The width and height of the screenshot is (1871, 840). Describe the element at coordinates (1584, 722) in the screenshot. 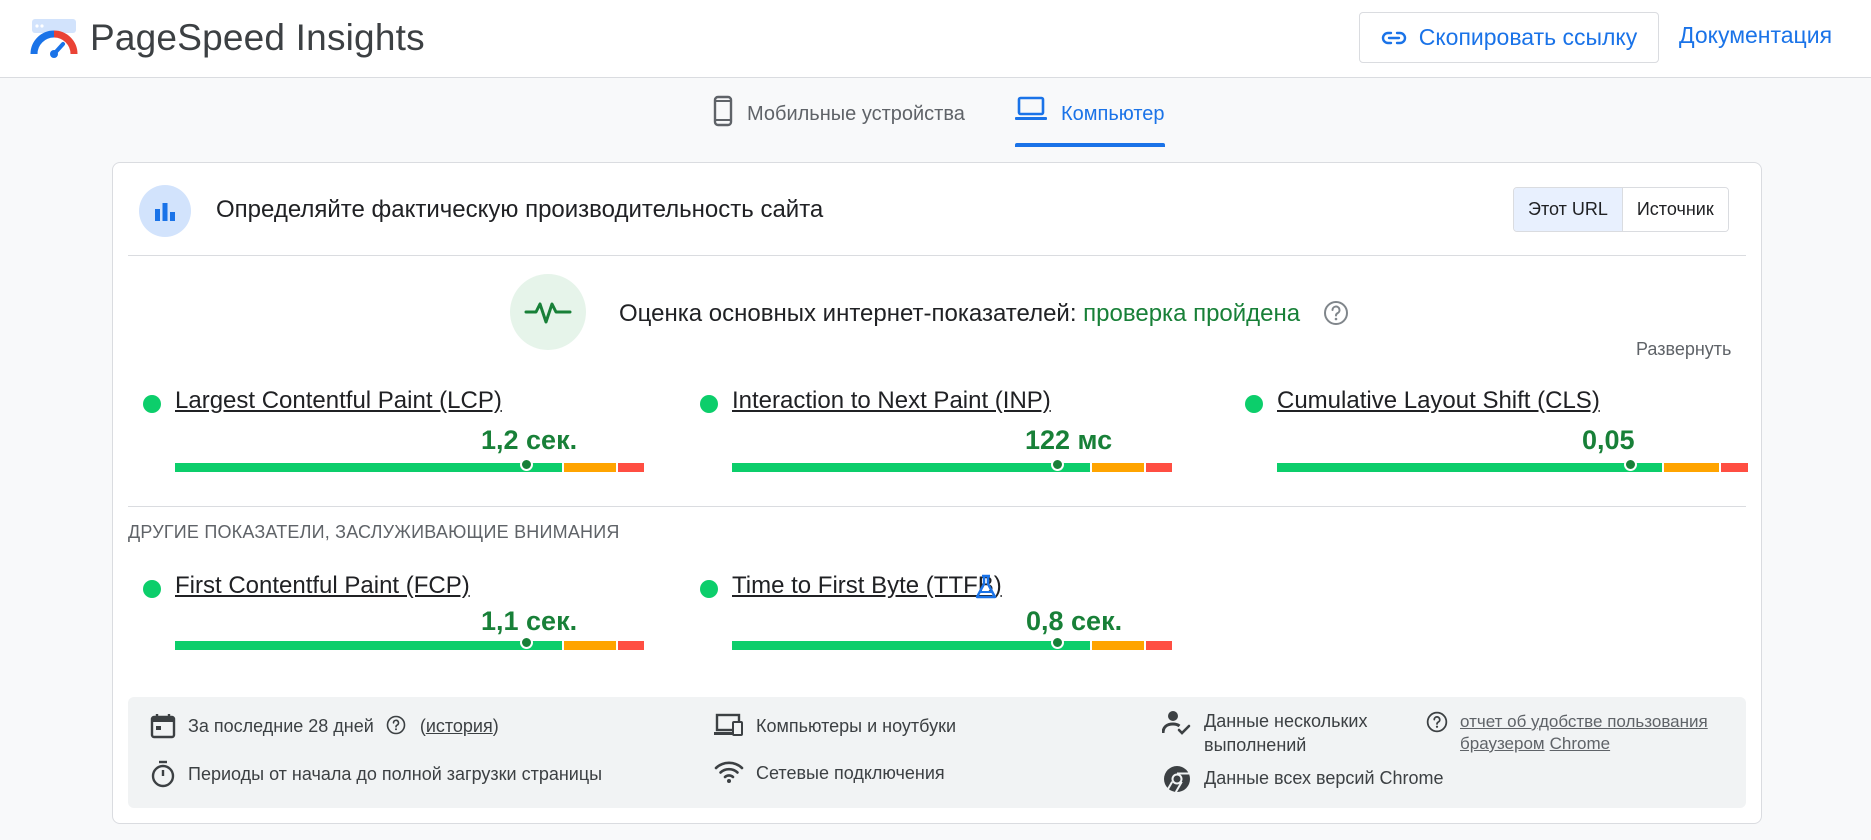

I see `crux-report-link: отчет об удобстве пользования` at that location.